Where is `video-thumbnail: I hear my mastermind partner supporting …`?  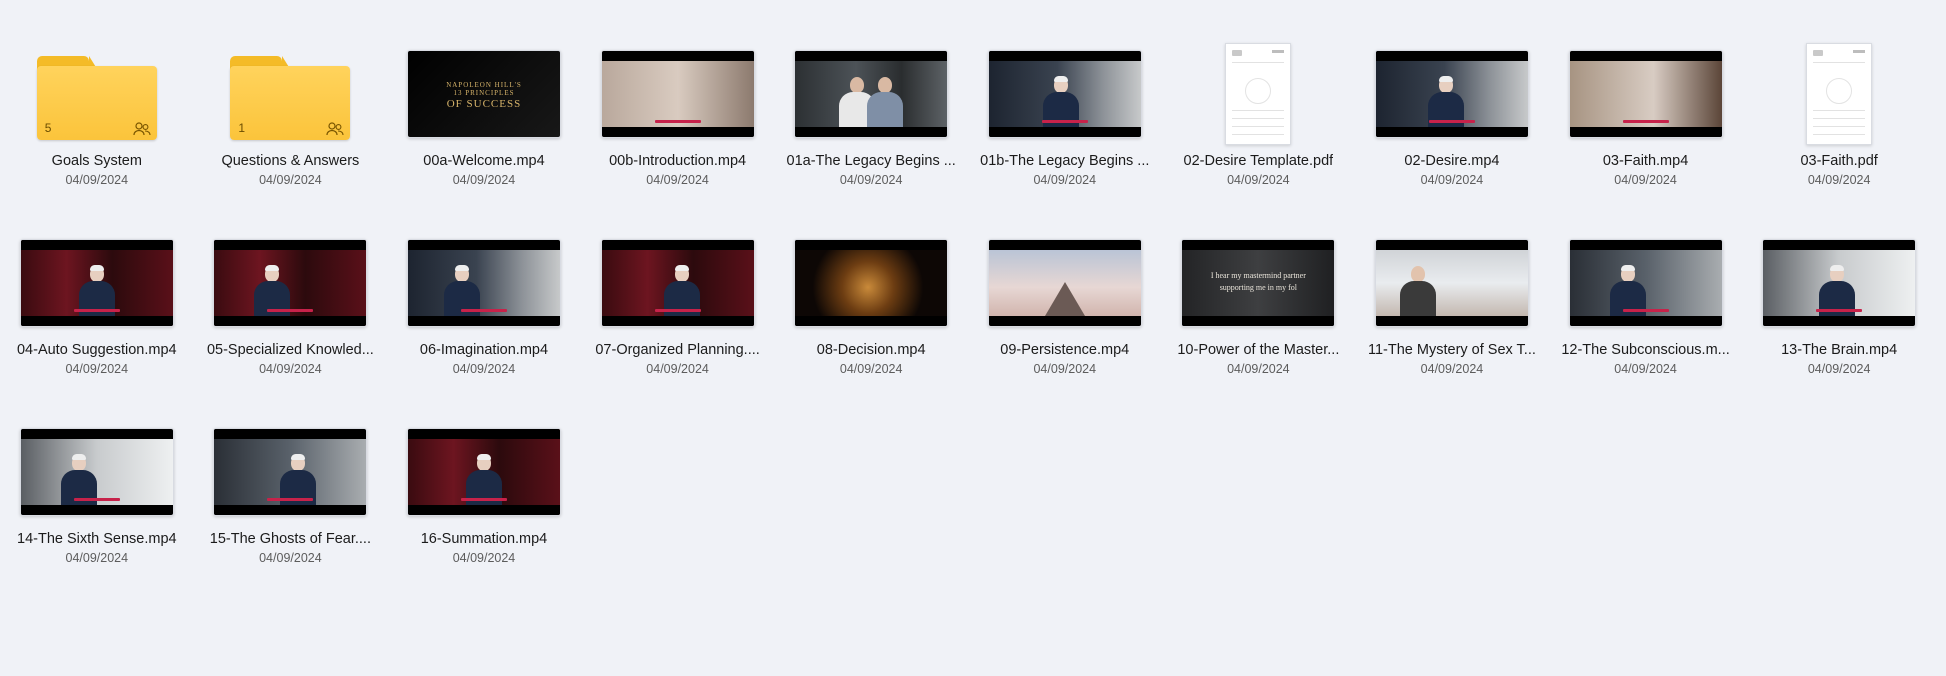
video-thumbnail: I hear my mastermind partner supporting … is located at coordinates (1258, 283).